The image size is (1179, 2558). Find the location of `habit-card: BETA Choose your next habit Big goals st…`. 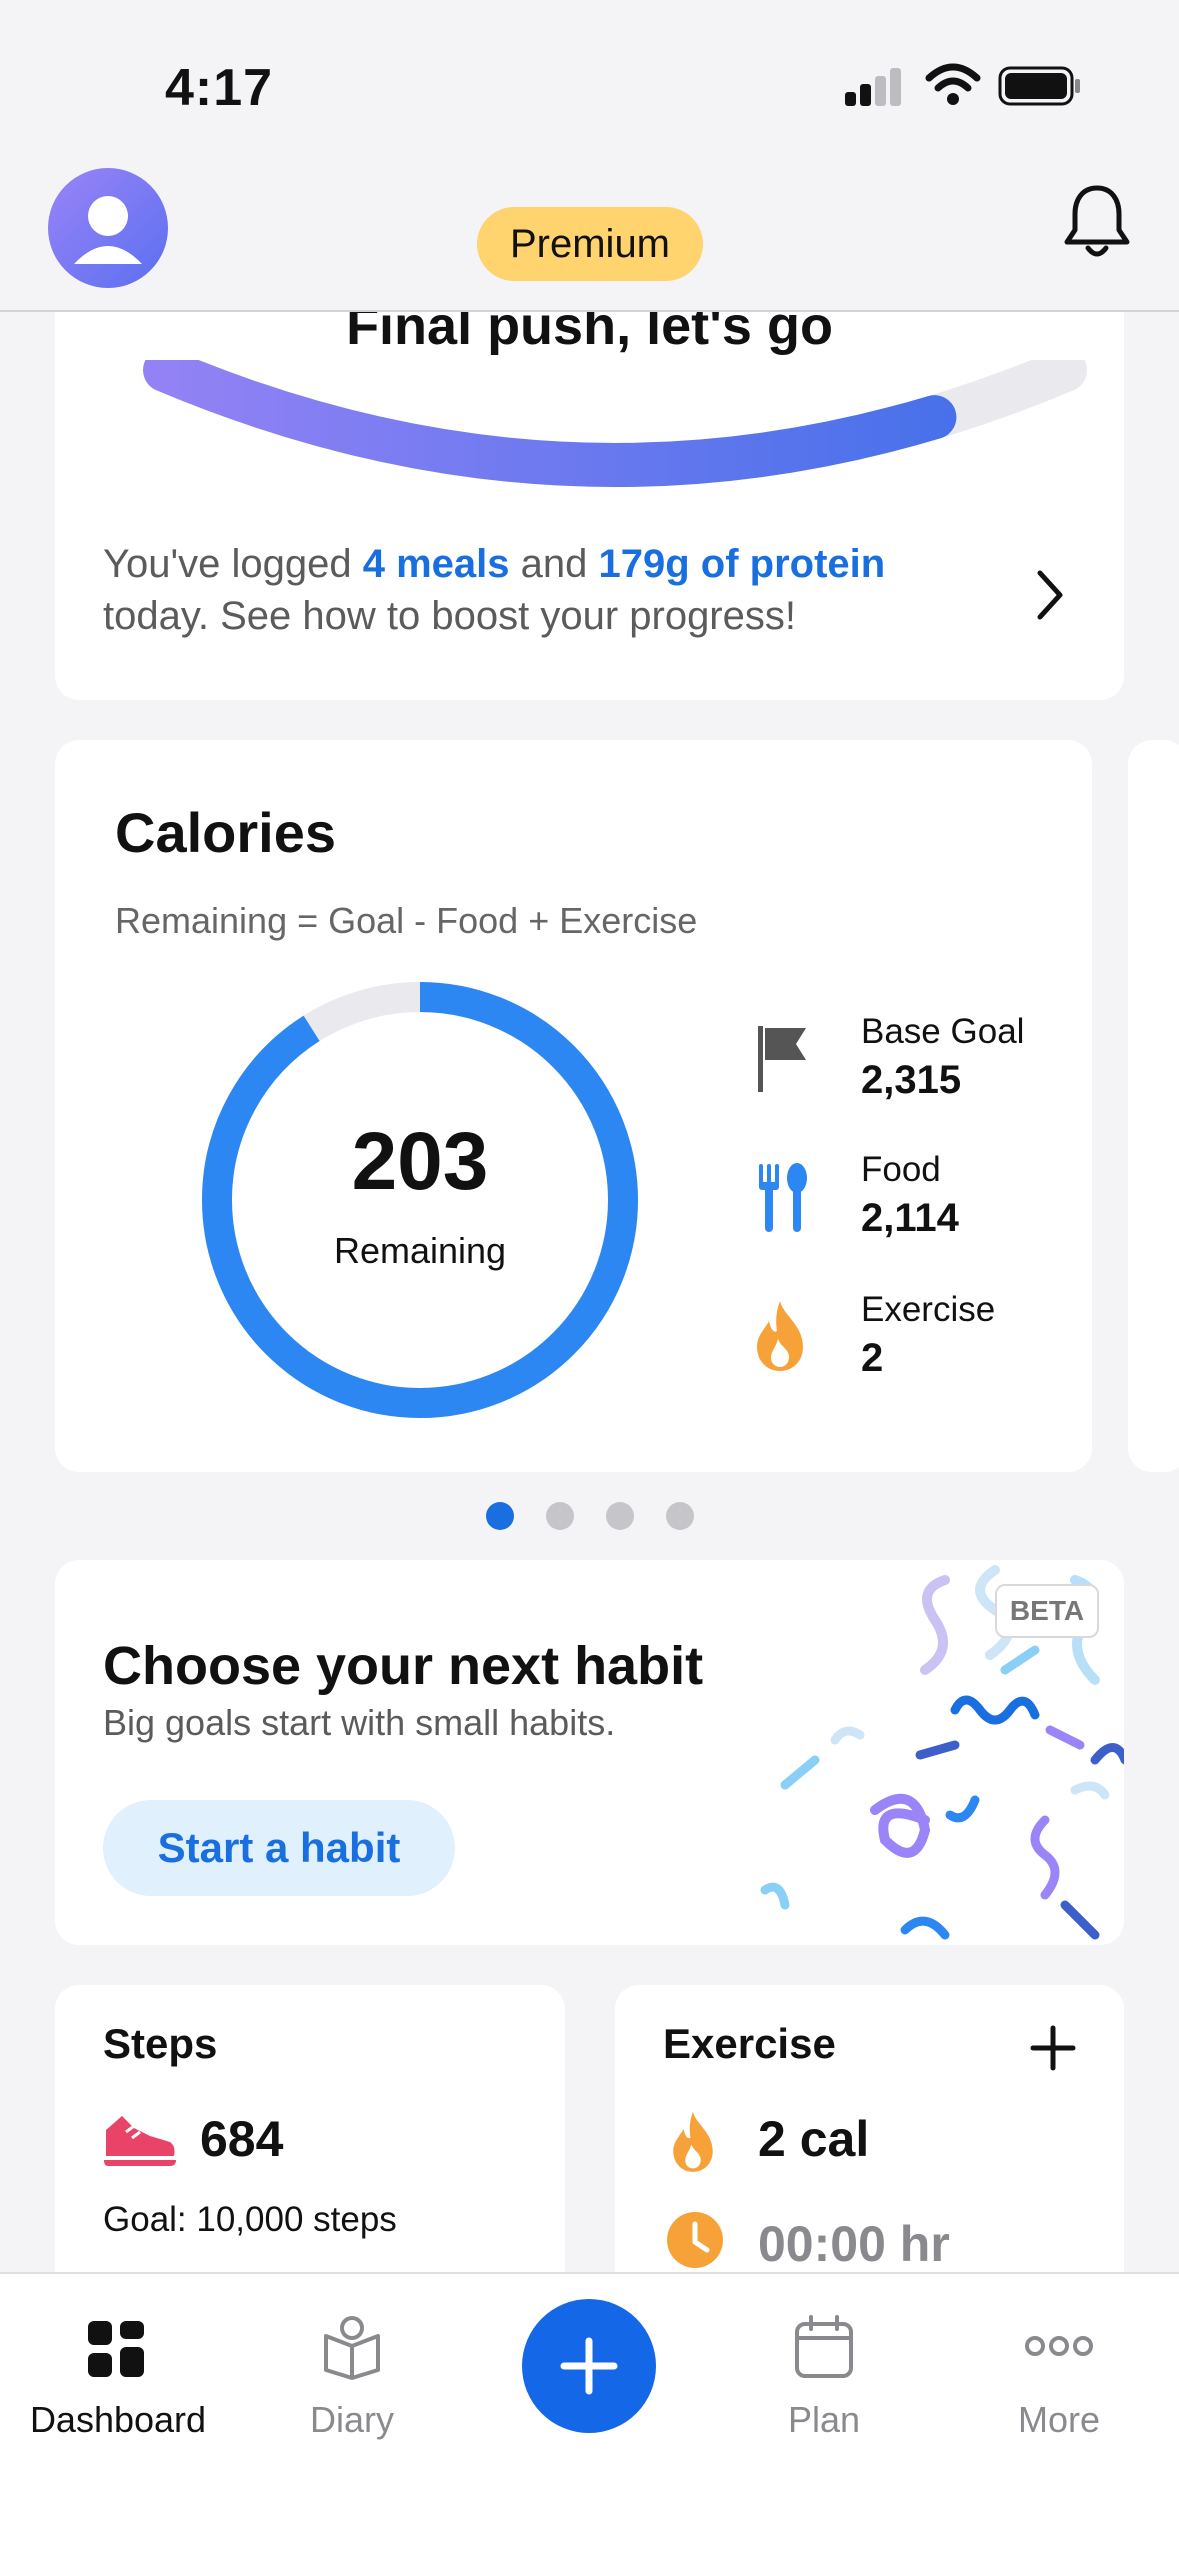

habit-card: BETA Choose your next habit Big goals st… is located at coordinates (589, 1752).